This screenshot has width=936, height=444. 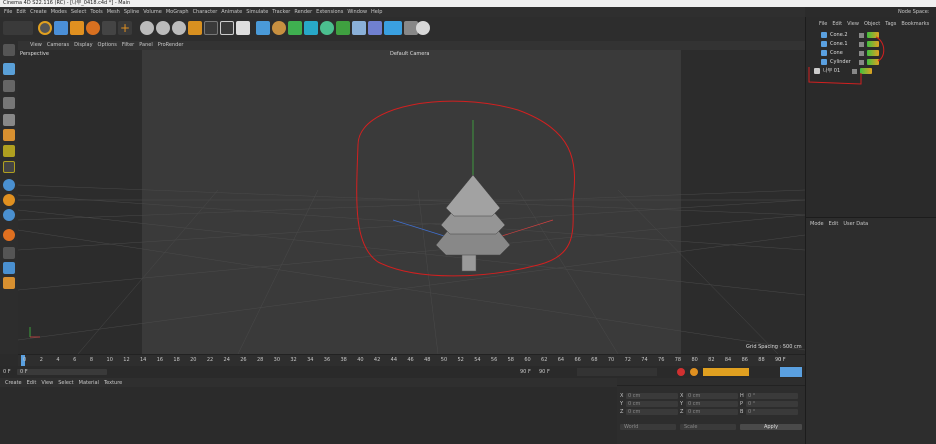 What do you see at coordinates (544, 372) in the screenshot?
I see `max-frame-field: 90 F` at bounding box center [544, 372].